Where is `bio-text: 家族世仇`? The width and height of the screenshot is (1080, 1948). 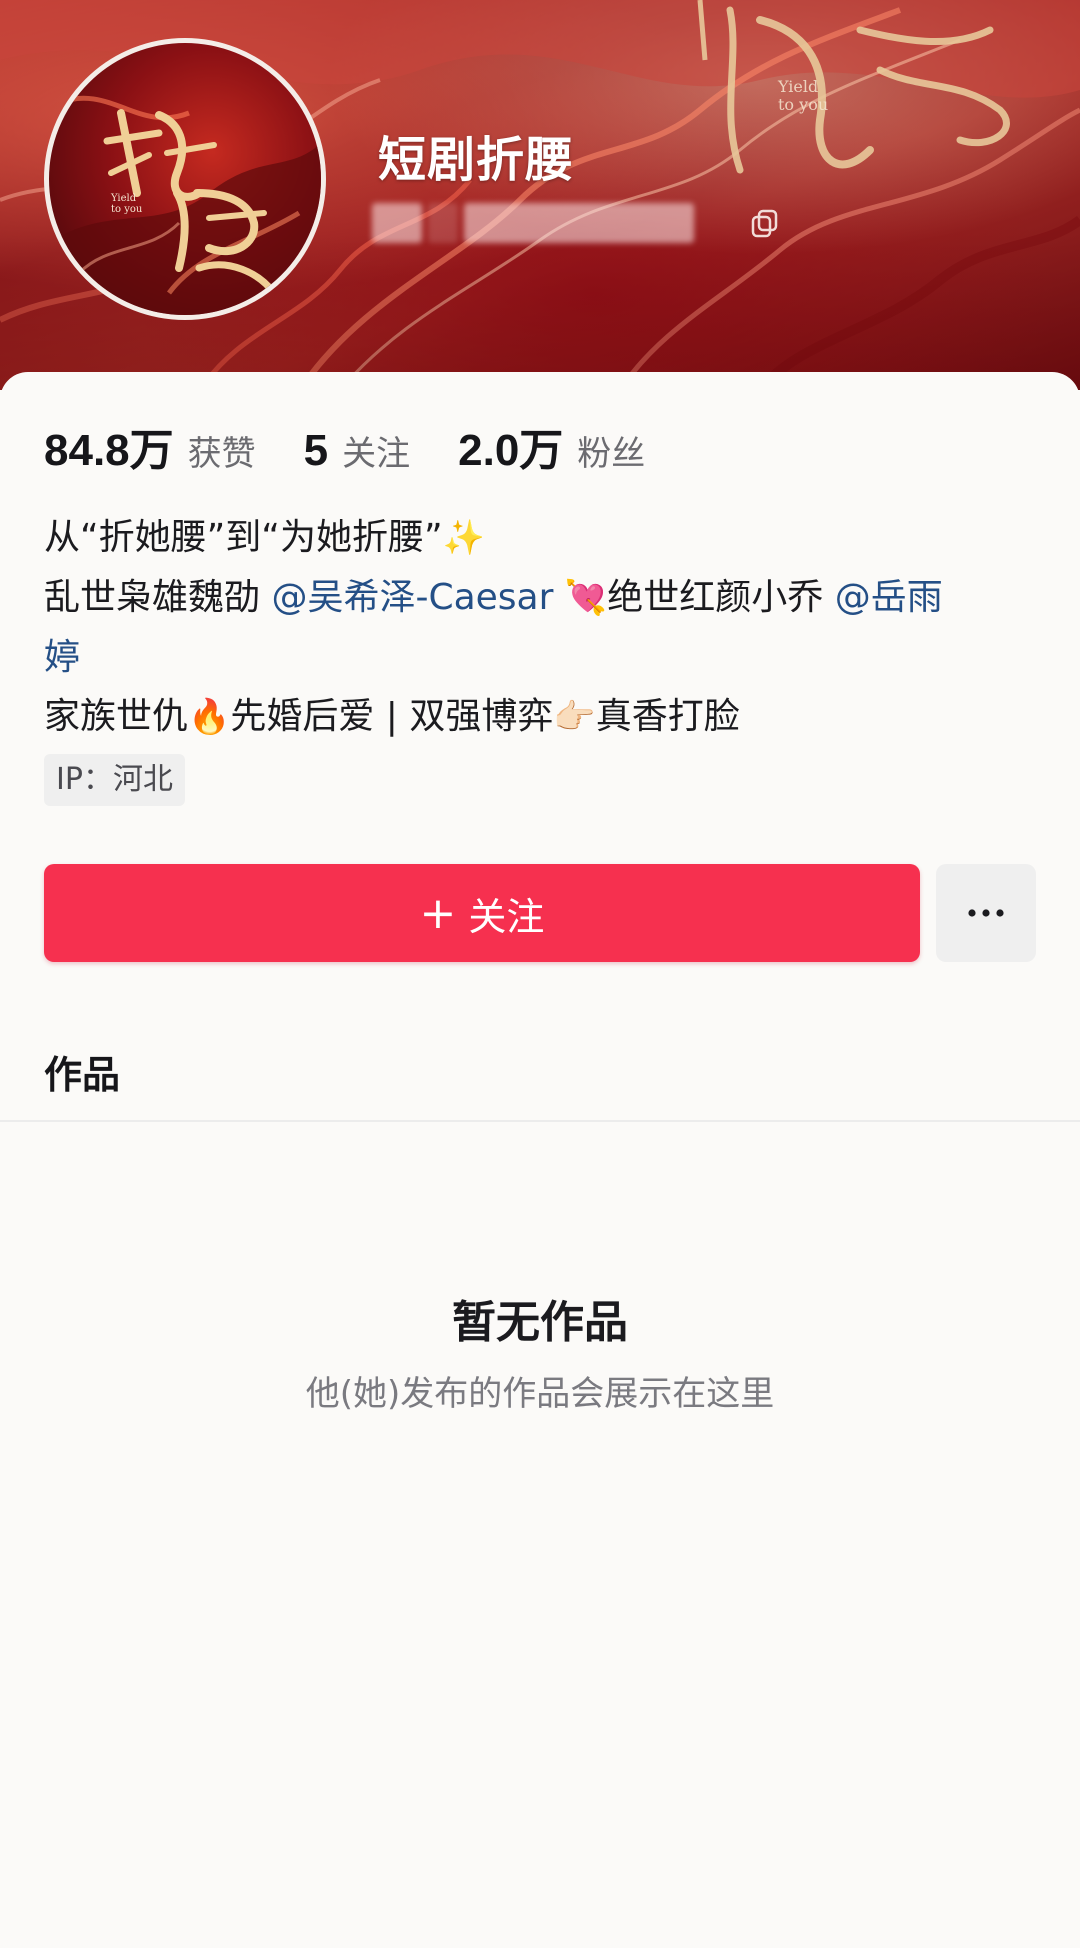
bio-text: 家族世仇 is located at coordinates (116, 716).